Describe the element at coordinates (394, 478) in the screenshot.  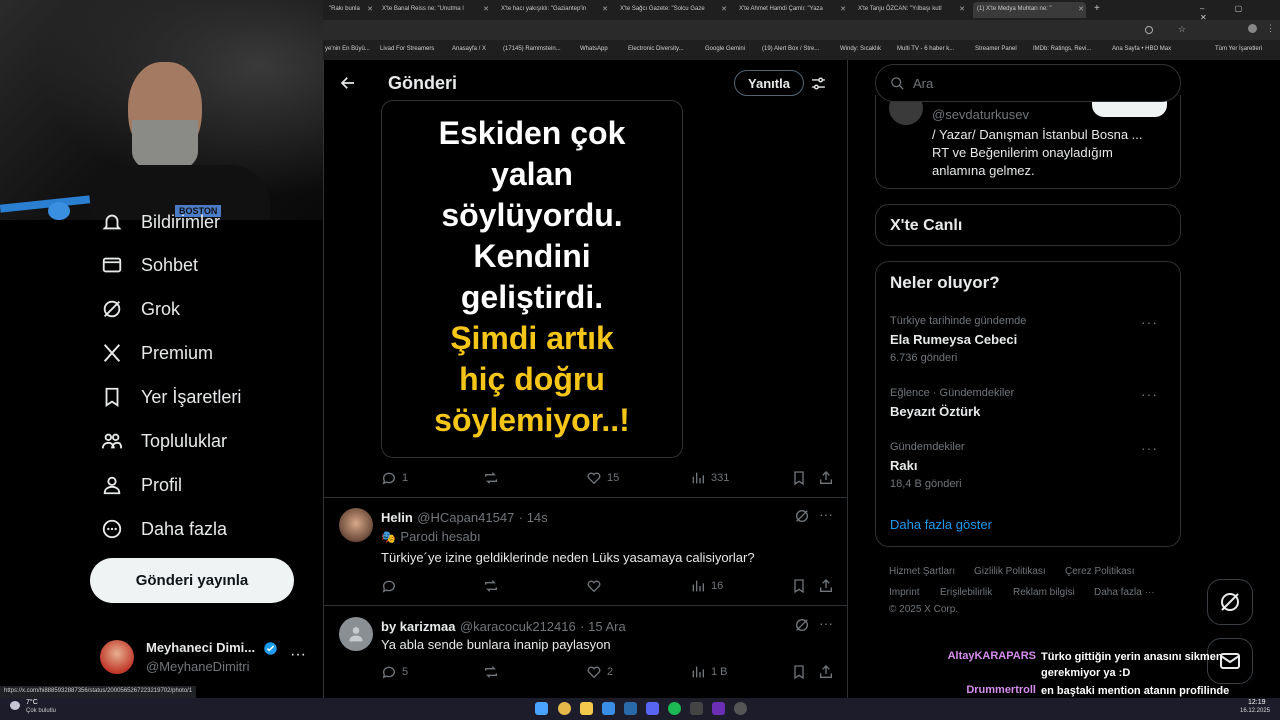
I see `reply-action: 1` at that location.